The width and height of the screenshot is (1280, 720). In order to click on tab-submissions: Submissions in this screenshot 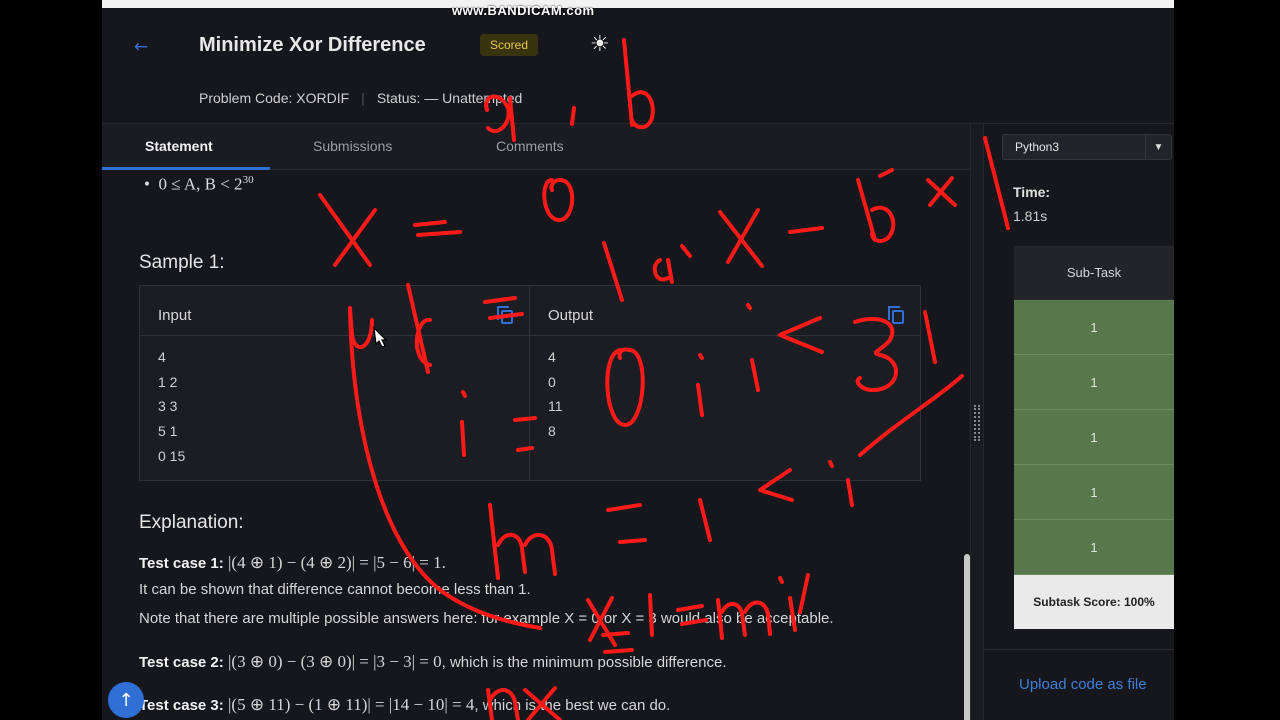, I will do `click(352, 146)`.